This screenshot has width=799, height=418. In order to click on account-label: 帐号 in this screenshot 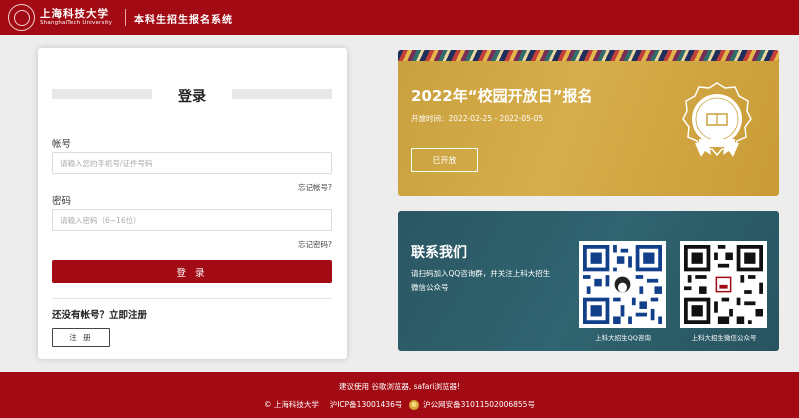, I will do `click(62, 144)`.